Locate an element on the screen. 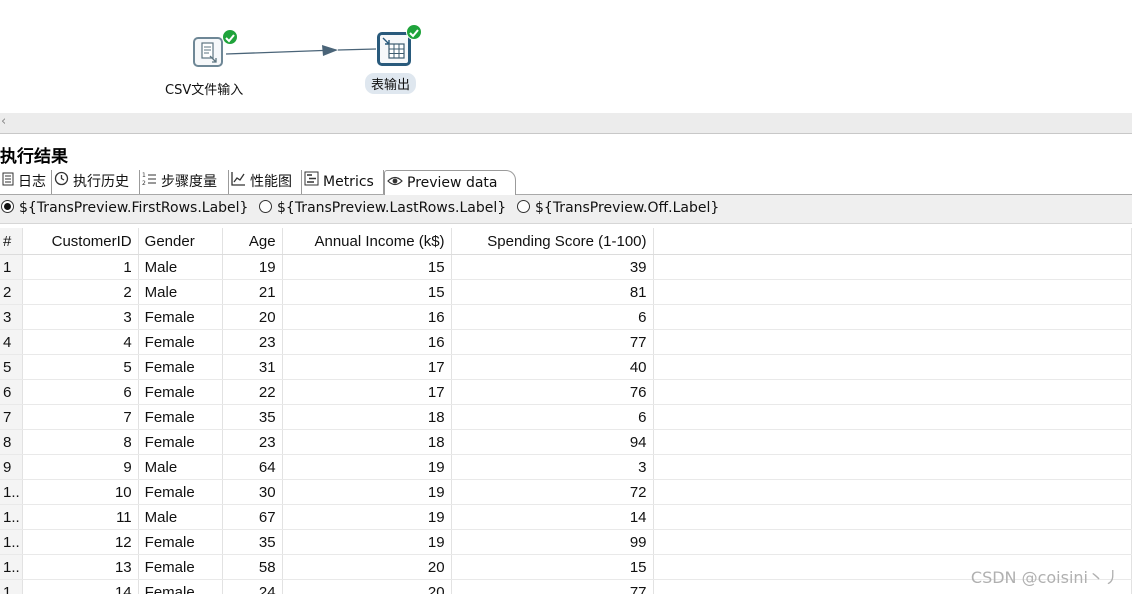 The height and width of the screenshot is (594, 1132). step-label-table-output: 表输出 is located at coordinates (391, 83).